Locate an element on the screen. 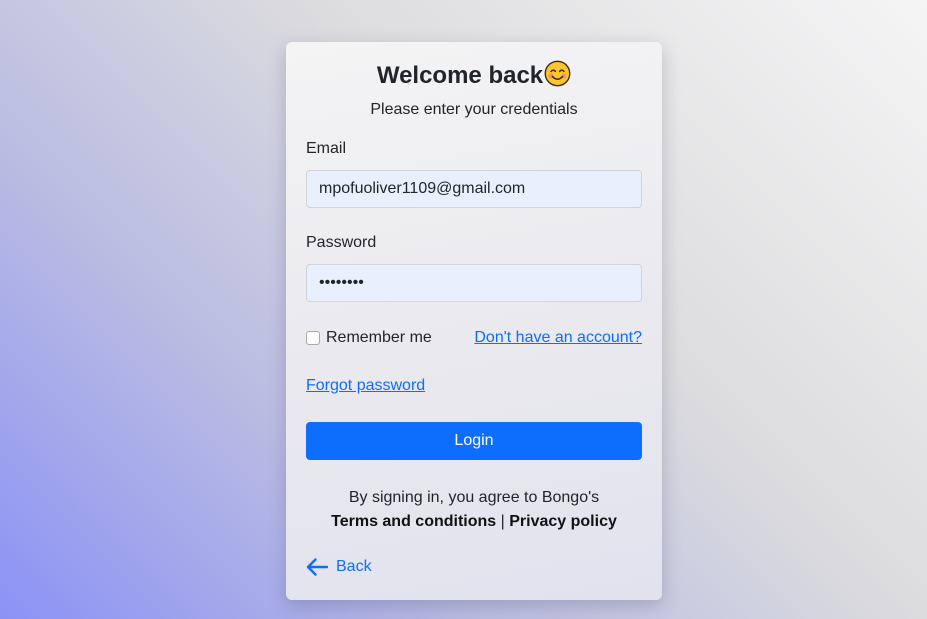 This screenshot has width=927, height=619. terms-links: Terms and conditions | Privacy policy is located at coordinates (474, 522).